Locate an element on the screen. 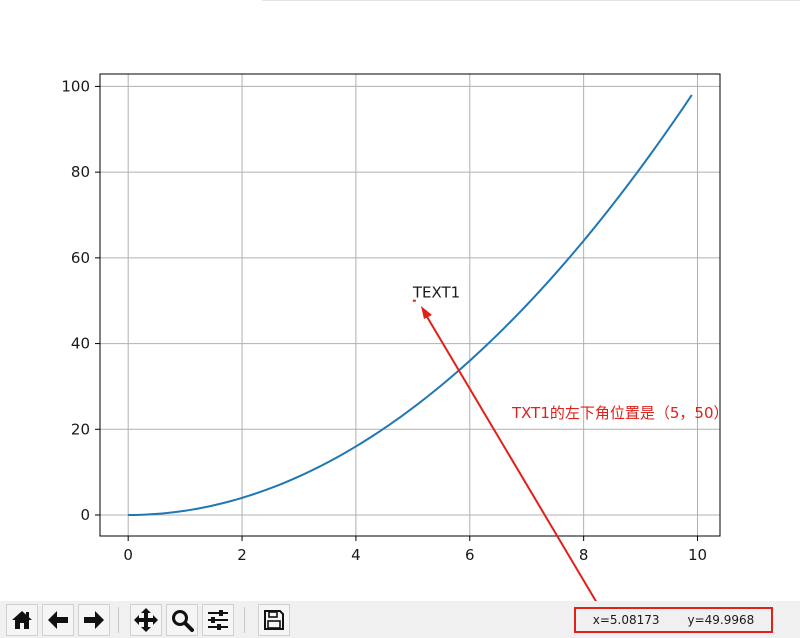 The width and height of the screenshot is (800, 638). cursor-coordinates: x=5.08173 y=49.9968 is located at coordinates (673, 620).